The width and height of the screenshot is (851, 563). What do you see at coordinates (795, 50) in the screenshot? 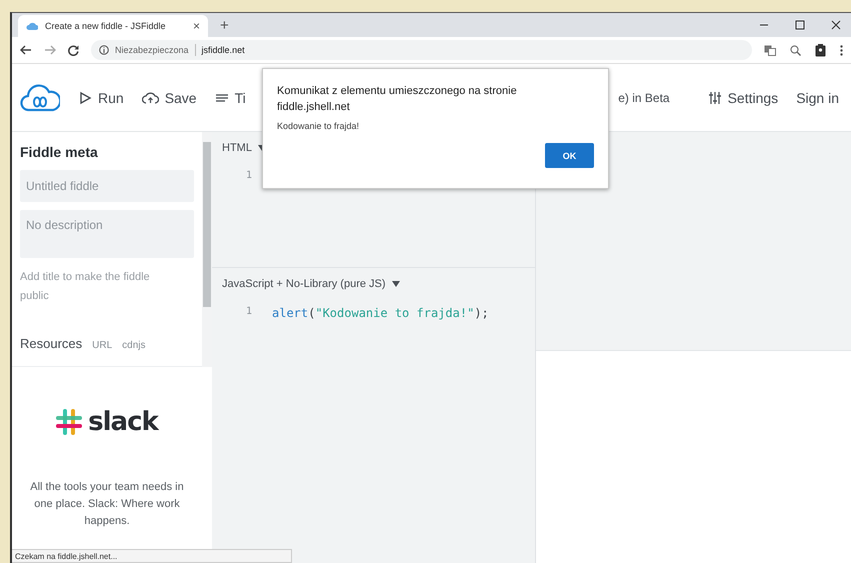
I see `zoom-icon` at bounding box center [795, 50].